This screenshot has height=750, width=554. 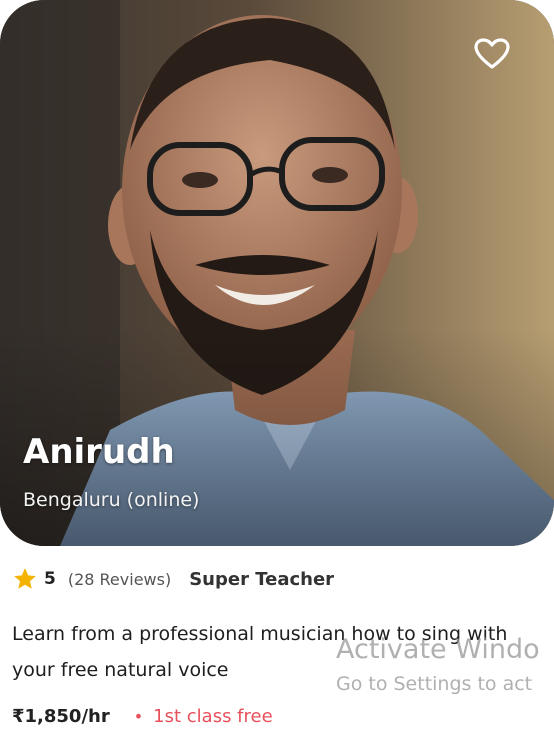 What do you see at coordinates (25, 578) in the screenshot?
I see `star-icon` at bounding box center [25, 578].